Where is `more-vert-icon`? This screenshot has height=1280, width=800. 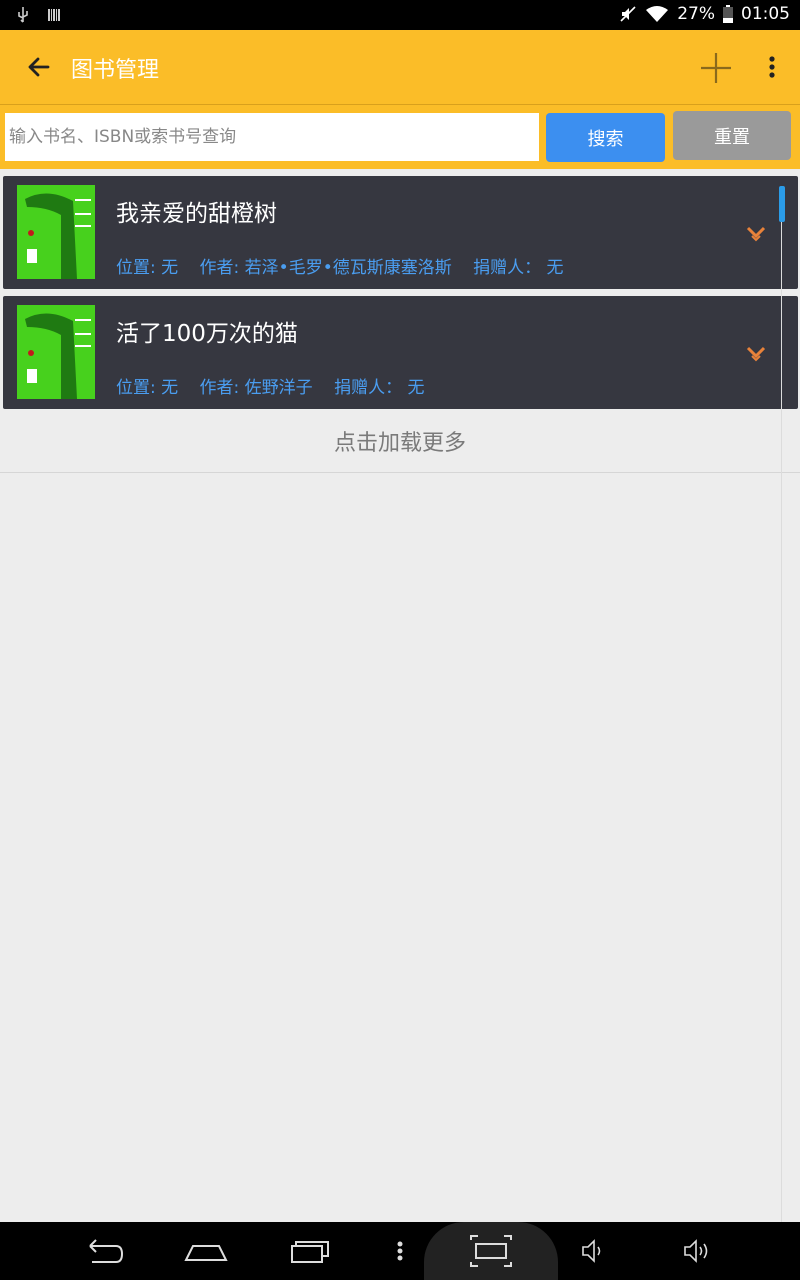 more-vert-icon is located at coordinates (772, 68).